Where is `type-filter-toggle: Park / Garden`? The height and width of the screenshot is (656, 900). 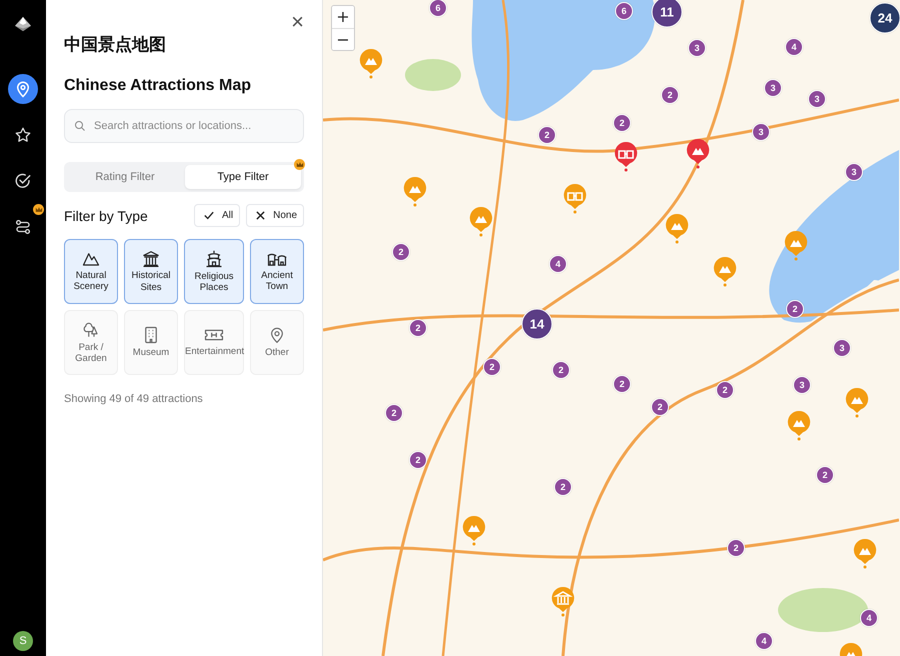
type-filter-toggle: Park / Garden is located at coordinates (91, 342).